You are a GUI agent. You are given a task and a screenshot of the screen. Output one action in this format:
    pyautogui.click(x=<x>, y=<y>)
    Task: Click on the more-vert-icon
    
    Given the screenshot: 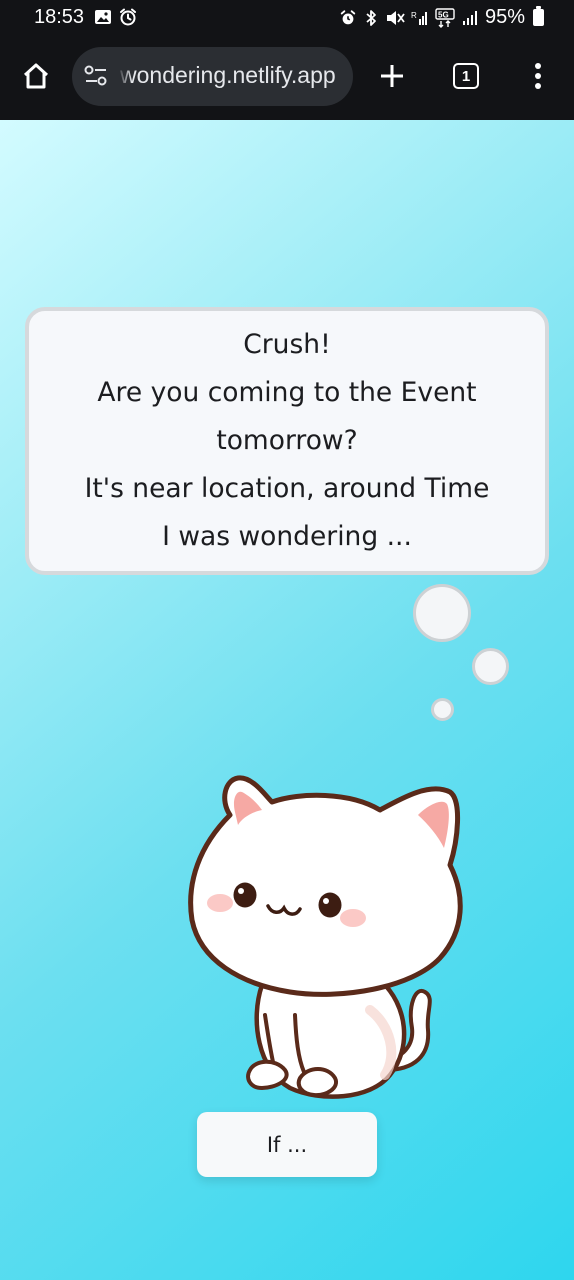 What is the action you would take?
    pyautogui.click(x=538, y=76)
    